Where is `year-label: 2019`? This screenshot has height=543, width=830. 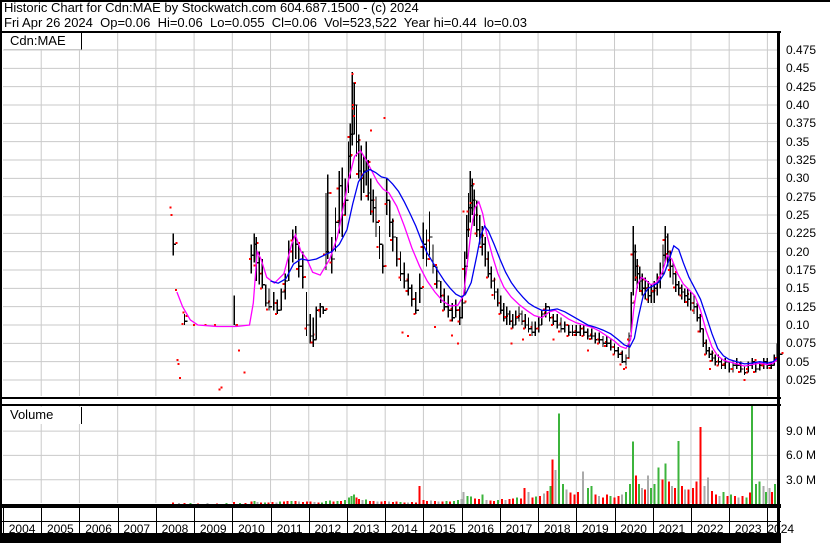
year-label: 2019 is located at coordinates (595, 528).